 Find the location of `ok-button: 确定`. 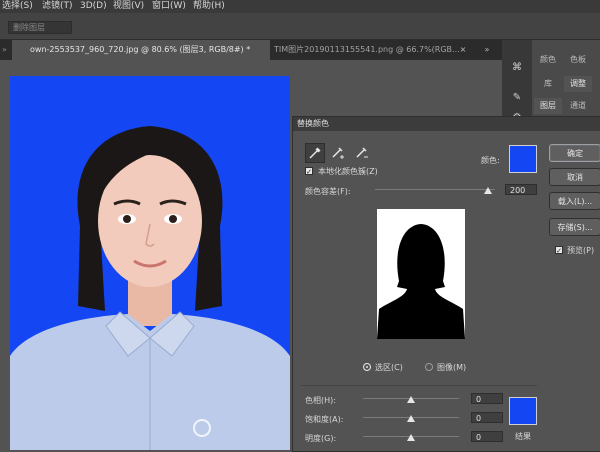

ok-button: 确定 is located at coordinates (574, 153).